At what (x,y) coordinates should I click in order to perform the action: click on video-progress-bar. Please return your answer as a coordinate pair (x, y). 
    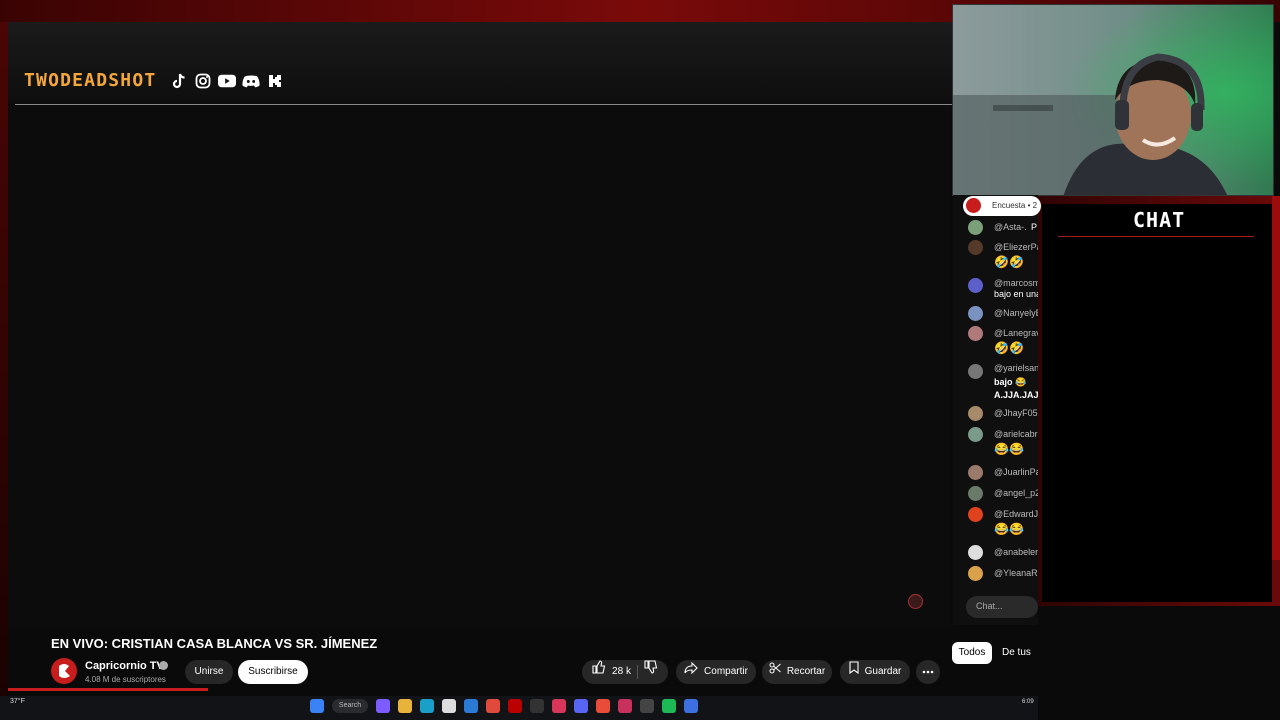
    Looking at the image, I should click on (108, 689).